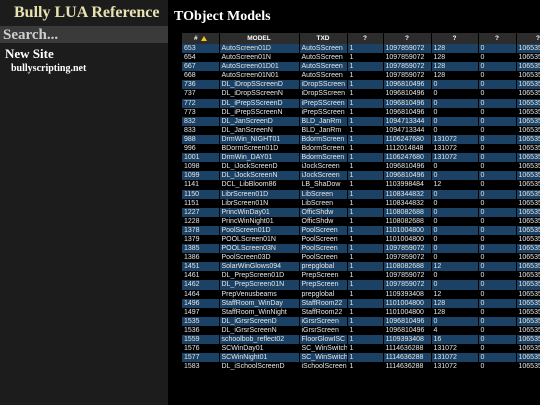 This screenshot has height=405, width=540. I want to click on table-cell: 1497, so click(201, 312).